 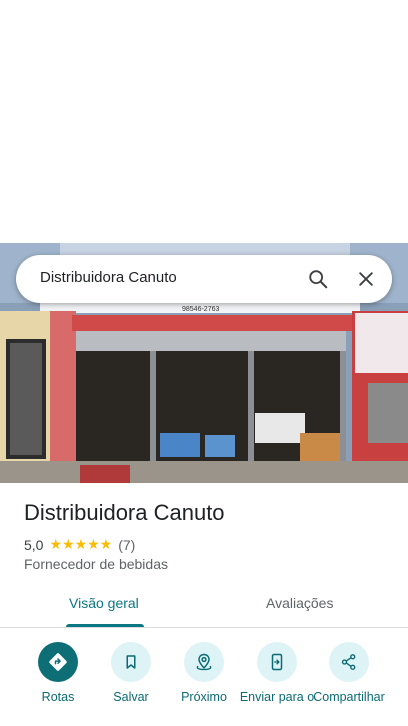 I want to click on share-label: Compartilhar, so click(x=349, y=697).